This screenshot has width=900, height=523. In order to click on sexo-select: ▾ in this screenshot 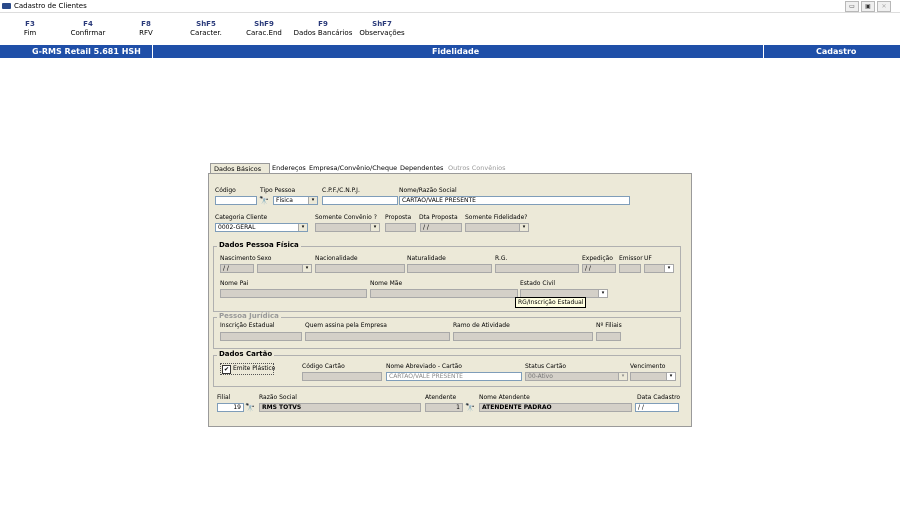, I will do `click(284, 268)`.